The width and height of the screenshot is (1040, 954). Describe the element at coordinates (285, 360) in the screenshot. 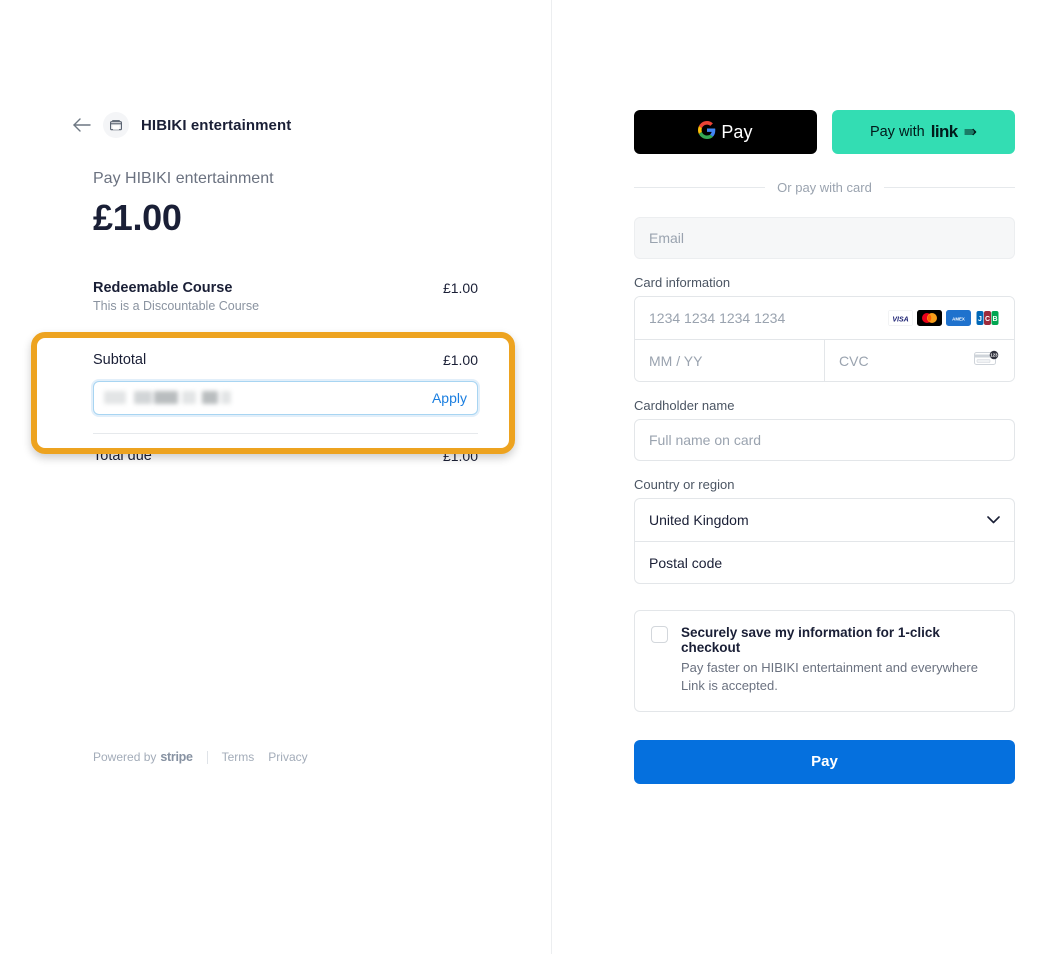

I see `subtotal-row: Subtotal £1.00` at that location.